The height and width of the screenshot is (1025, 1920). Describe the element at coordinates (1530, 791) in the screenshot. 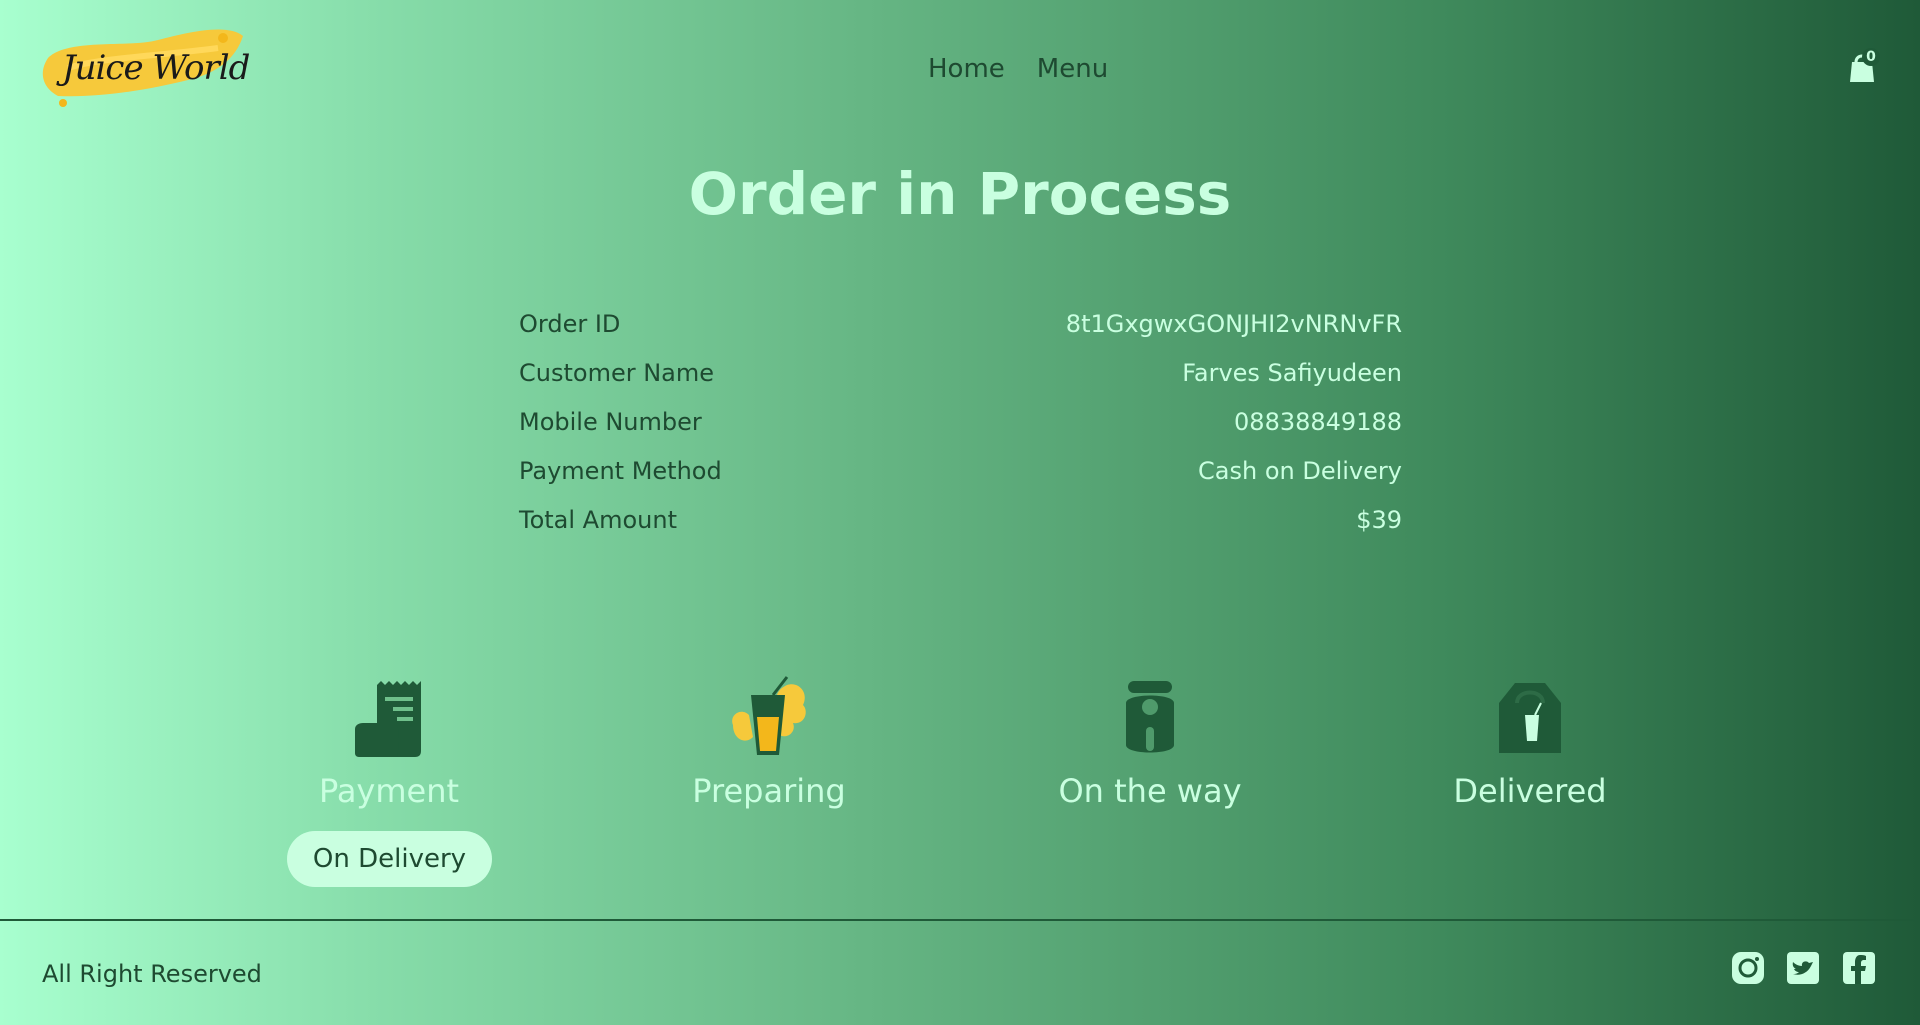

I see `step-label: Delivered` at that location.